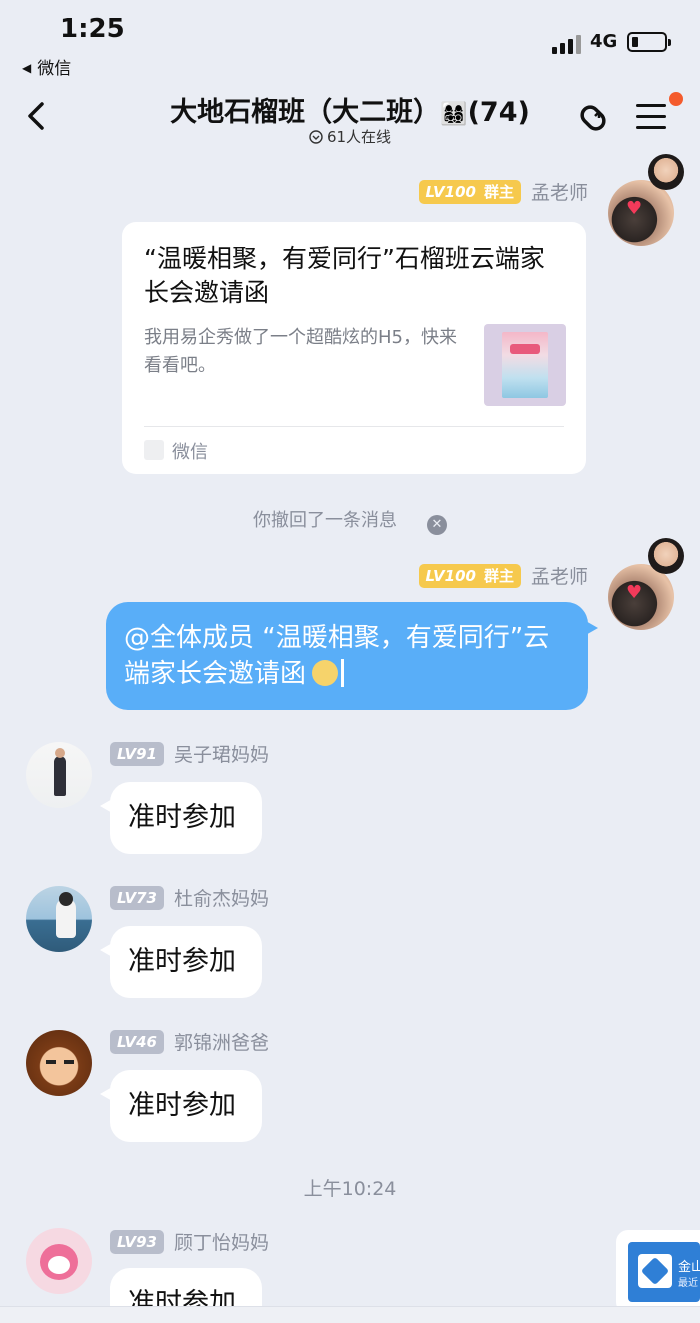  What do you see at coordinates (154, 450) in the screenshot?
I see `source-app-icon` at bounding box center [154, 450].